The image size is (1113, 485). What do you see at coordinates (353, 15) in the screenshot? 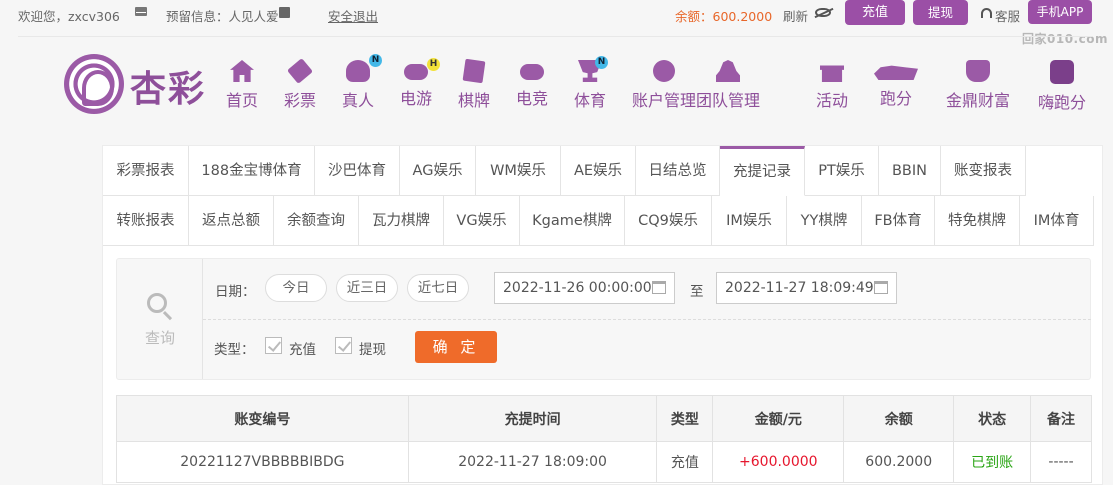
I see `logout-link: 安全退出` at bounding box center [353, 15].